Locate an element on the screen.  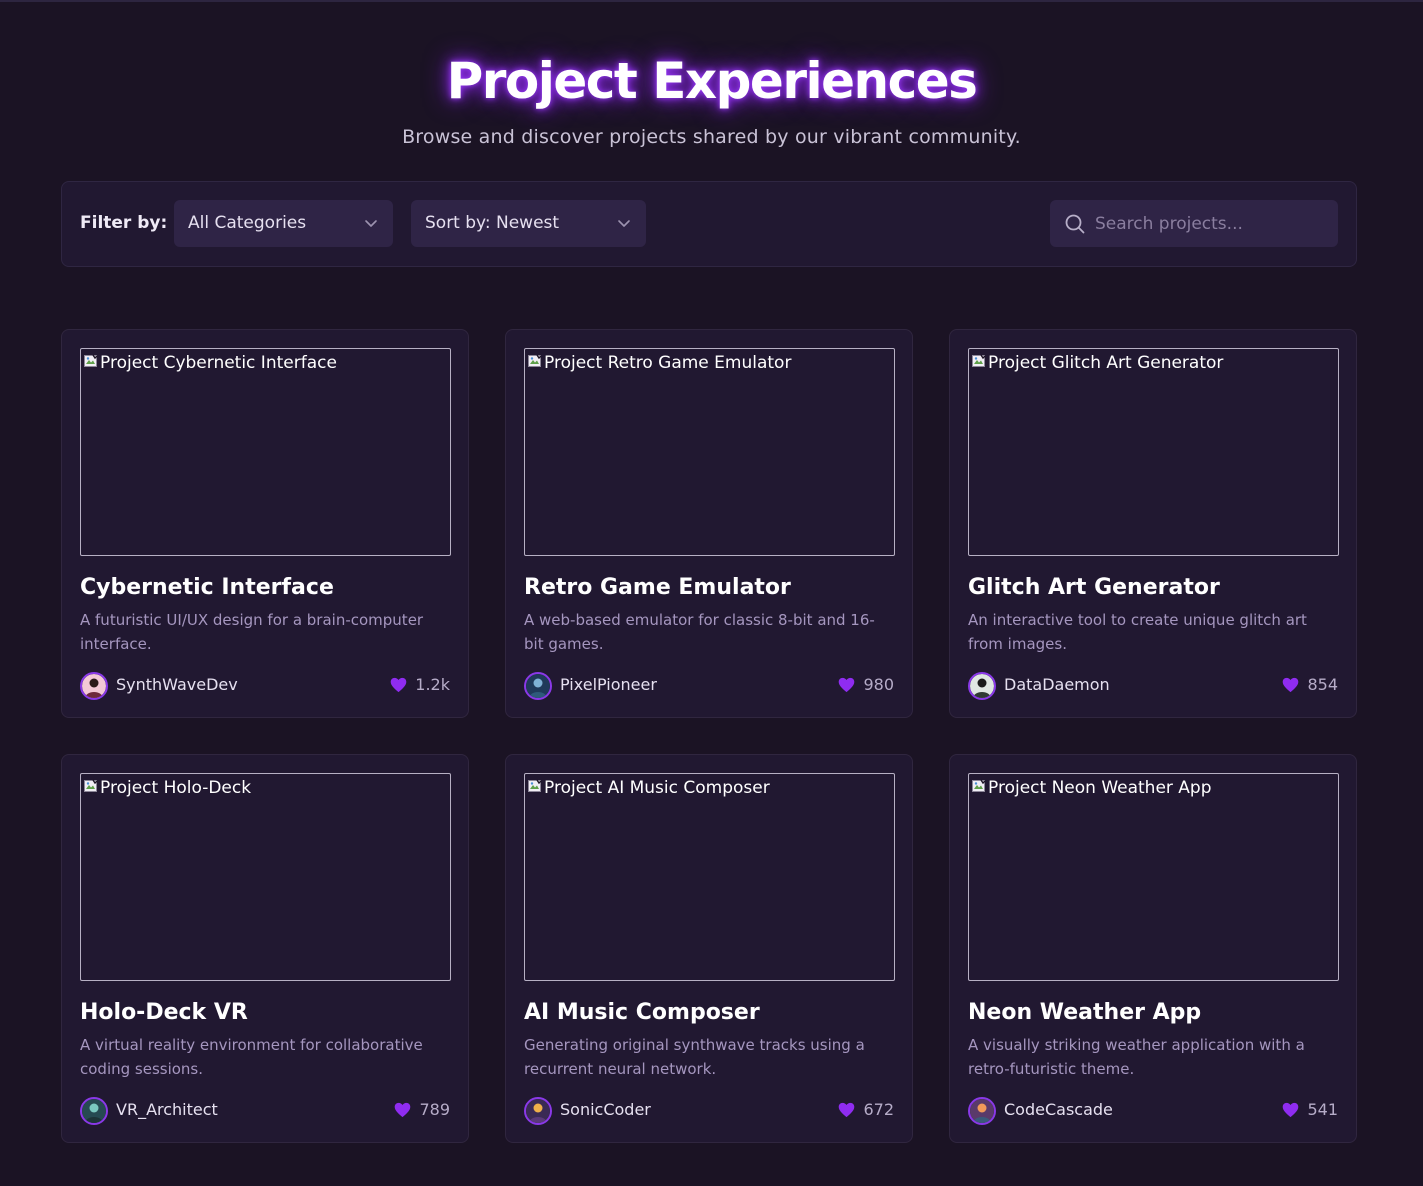
like-count-value: 789 is located at coordinates (434, 1109).